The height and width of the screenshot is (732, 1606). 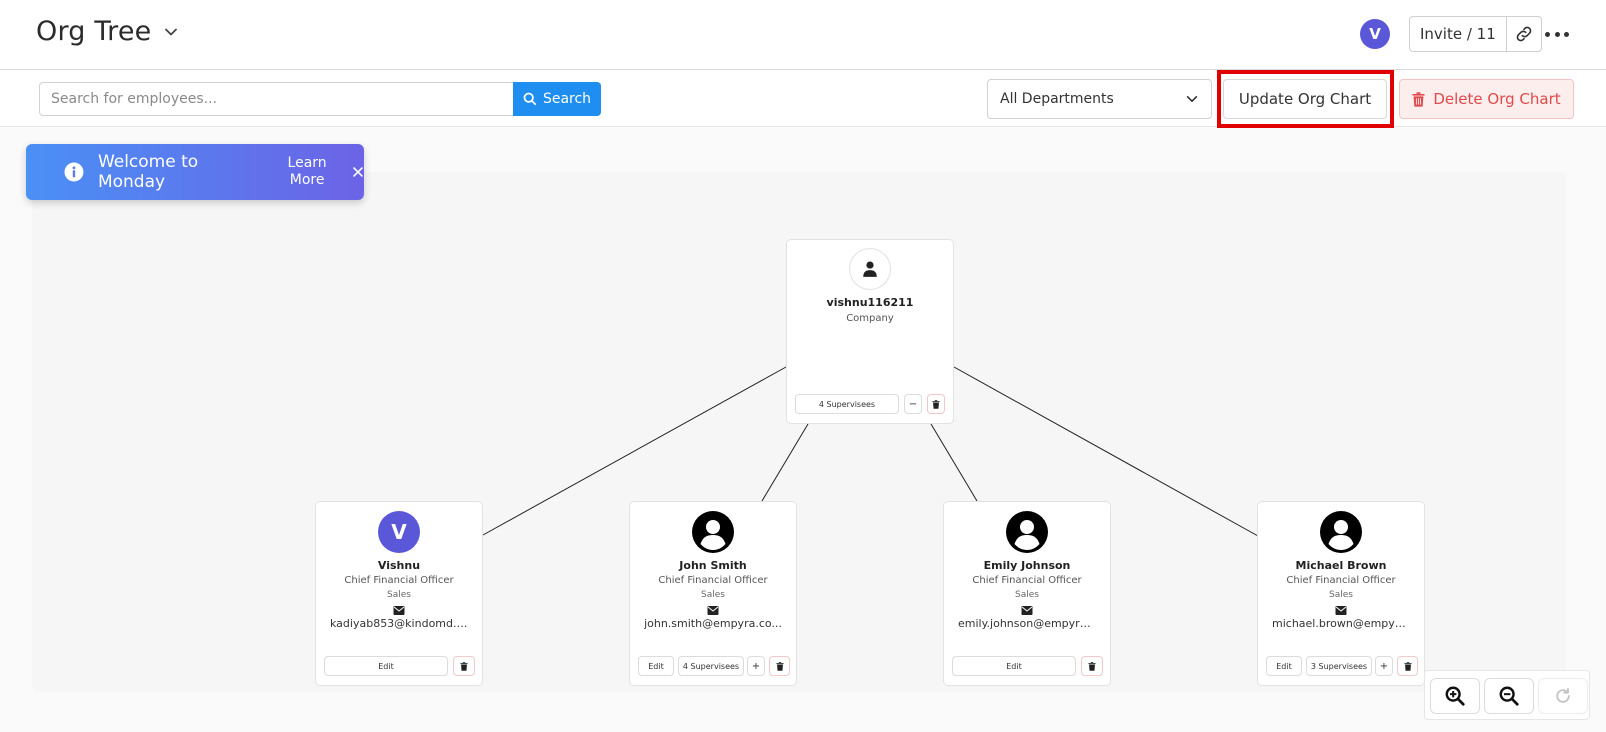 What do you see at coordinates (1027, 565) in the screenshot?
I see `node-name: Emily Johnson` at bounding box center [1027, 565].